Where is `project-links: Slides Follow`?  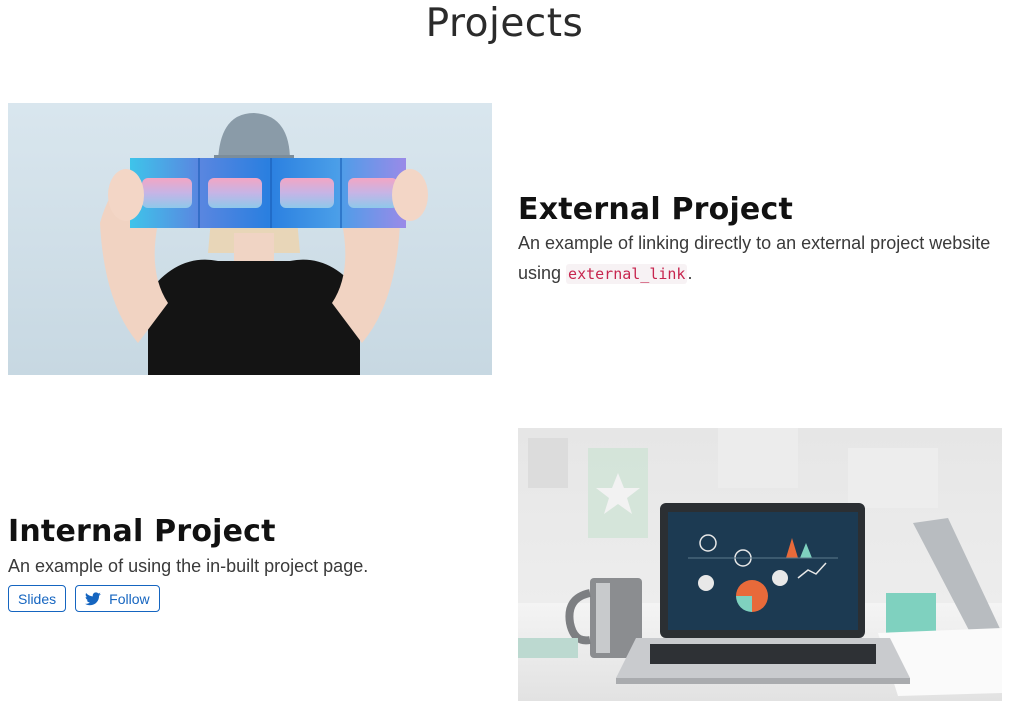 project-links: Slides Follow is located at coordinates (84, 598).